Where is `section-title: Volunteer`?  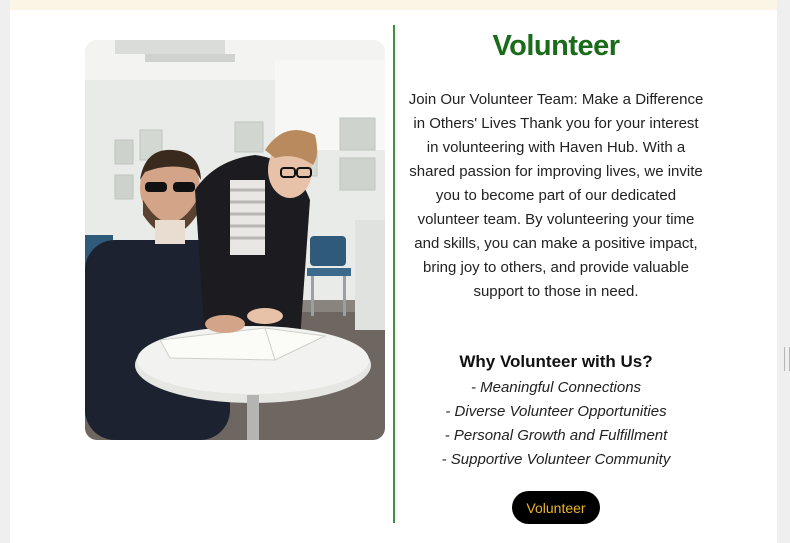
section-title: Volunteer is located at coordinates (556, 46).